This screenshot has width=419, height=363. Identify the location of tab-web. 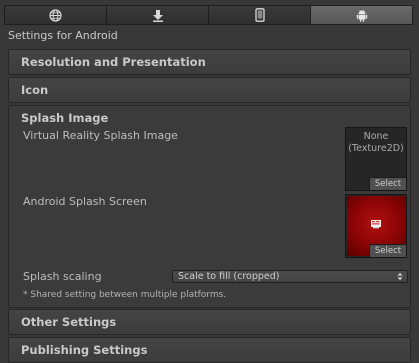
(56, 15).